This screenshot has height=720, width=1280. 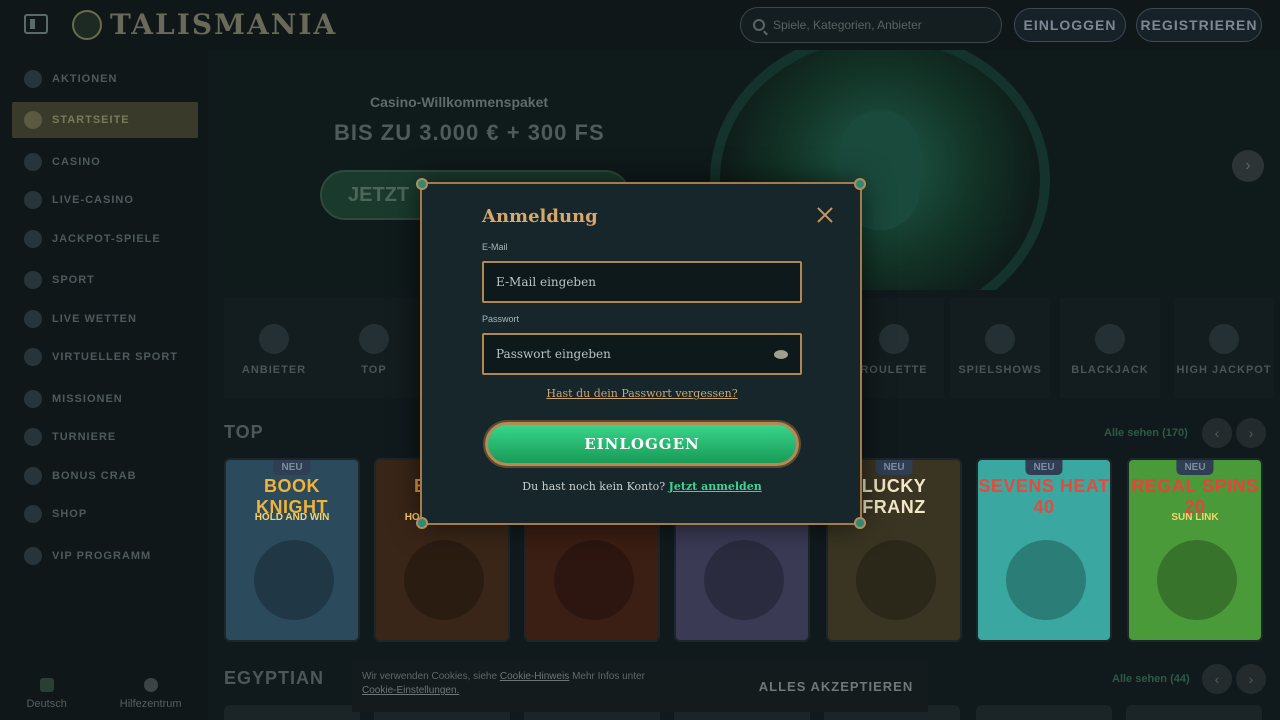 I want to click on password-label: Passwort, so click(x=501, y=319).